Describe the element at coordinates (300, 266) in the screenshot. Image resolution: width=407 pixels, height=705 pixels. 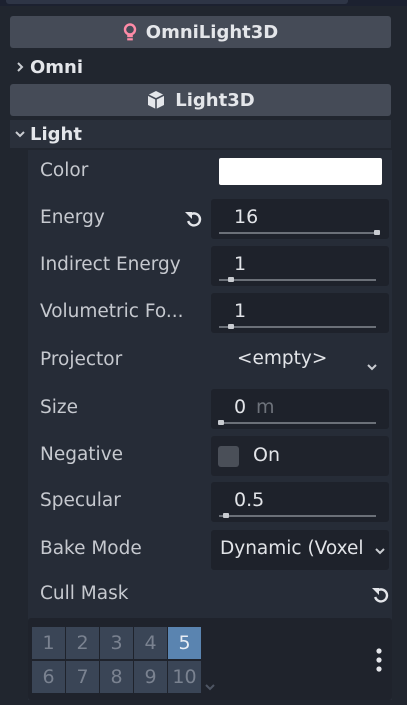
I see `indirect-energy-spinslider: 1` at that location.